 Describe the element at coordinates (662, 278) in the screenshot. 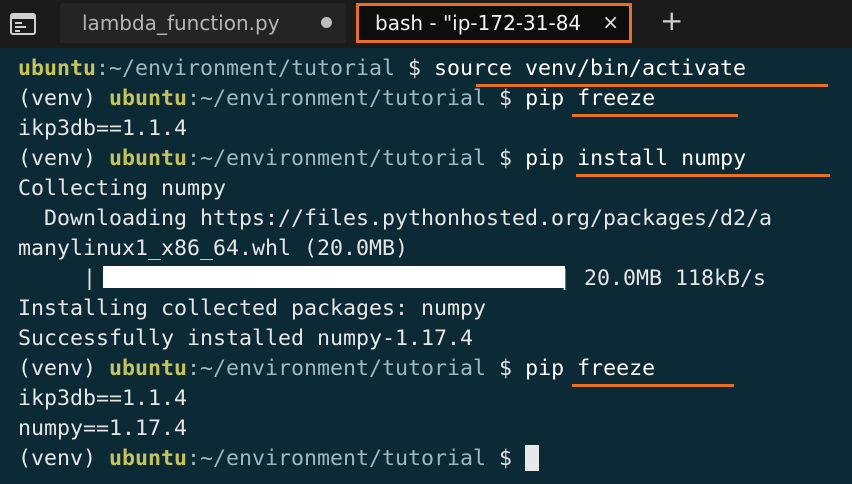

I see `progress-right: | 20.0MB 118kB/s` at that location.